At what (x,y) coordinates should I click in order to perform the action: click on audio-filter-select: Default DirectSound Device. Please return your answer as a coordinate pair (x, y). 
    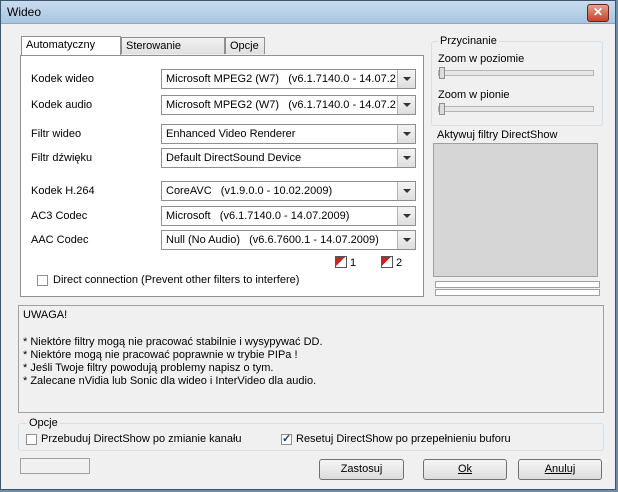
    Looking at the image, I should click on (288, 158).